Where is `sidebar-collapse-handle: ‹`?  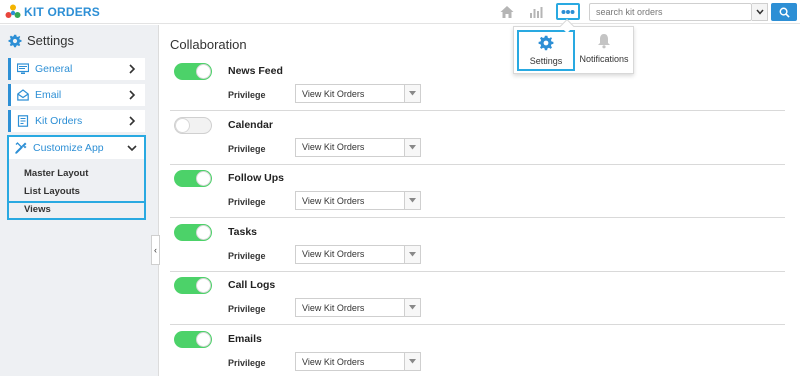 sidebar-collapse-handle: ‹ is located at coordinates (155, 250).